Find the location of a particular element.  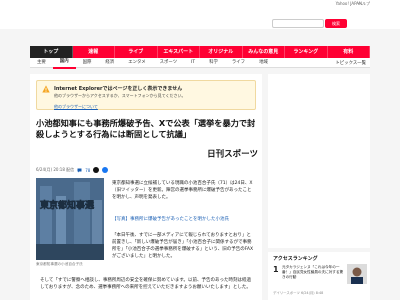

warning-icon is located at coordinates (46, 89).